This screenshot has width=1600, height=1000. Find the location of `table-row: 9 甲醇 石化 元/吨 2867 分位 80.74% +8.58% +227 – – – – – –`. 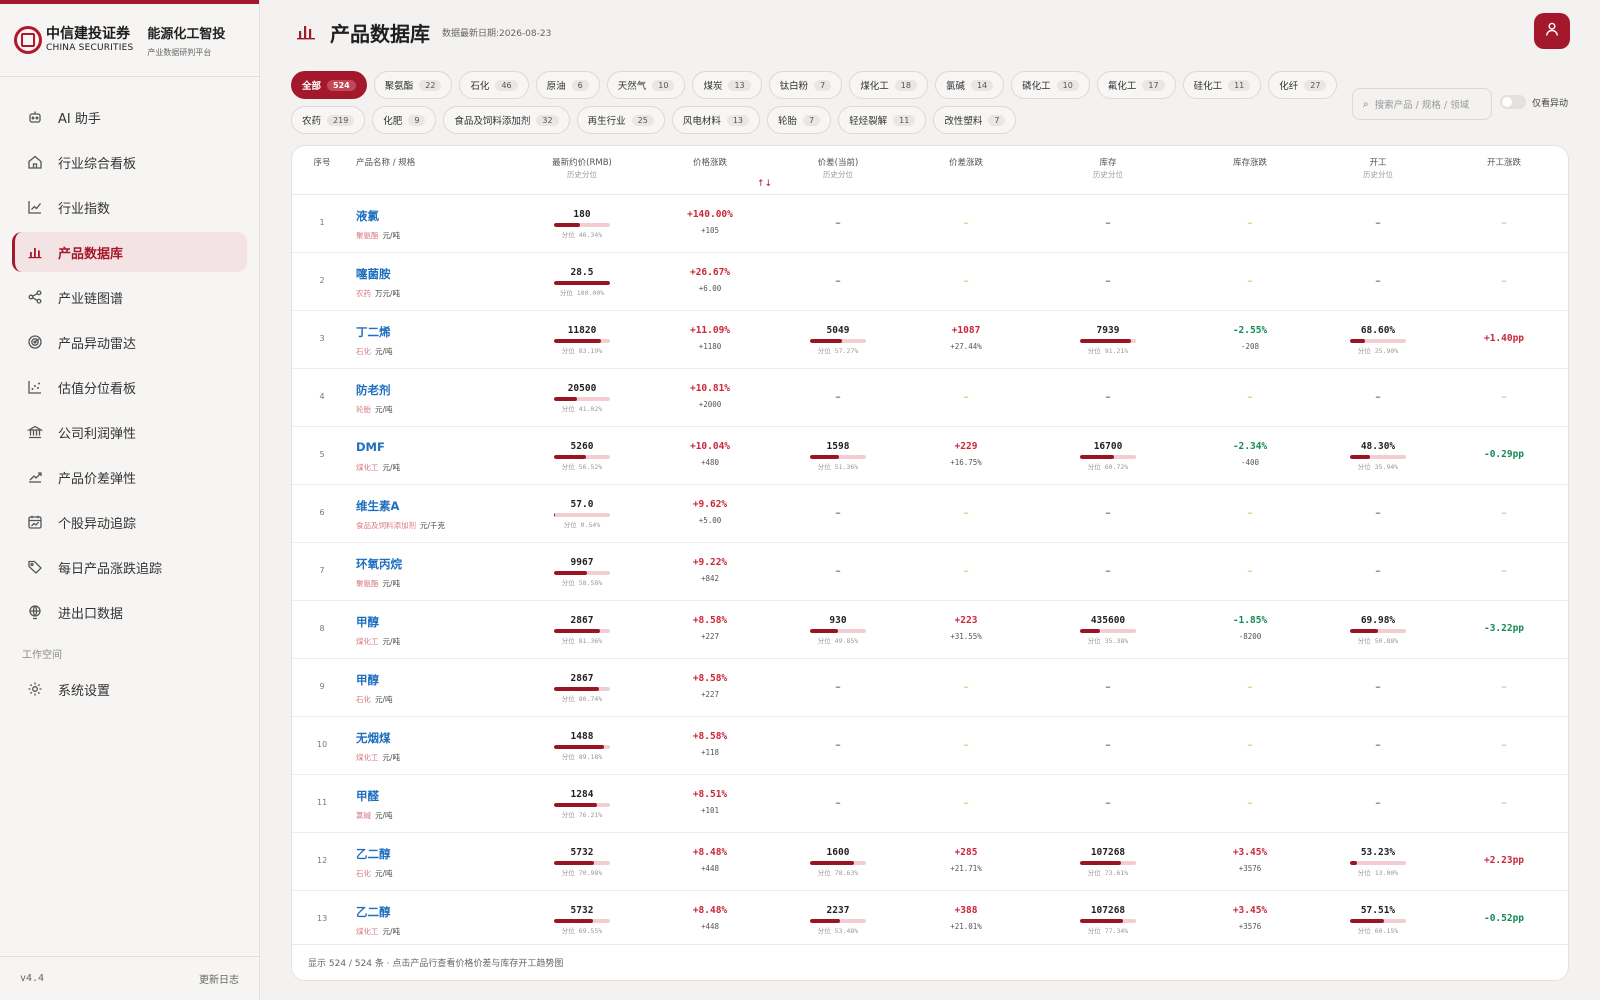

table-row: 9 甲醇 石化 元/吨 2867 分位 80.74% +8.58% +227 – – – – – – is located at coordinates (930, 688).